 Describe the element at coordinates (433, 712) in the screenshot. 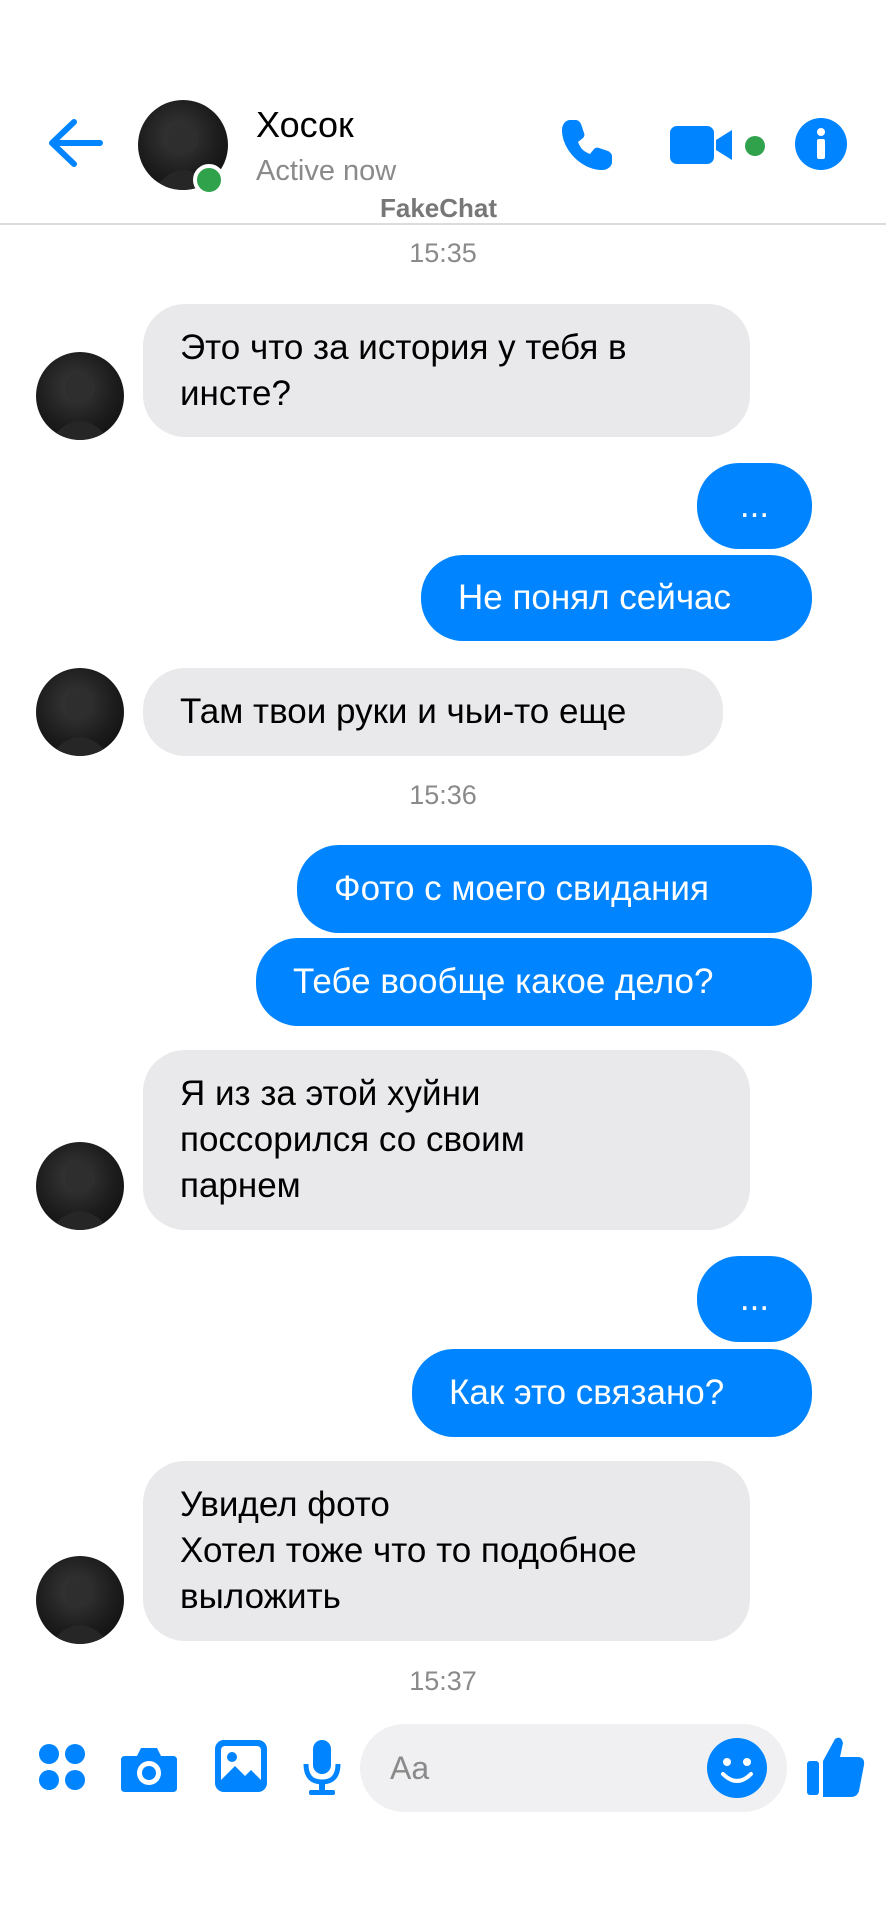

I see `message-incoming: Там твои руки и чьи-то еще` at that location.